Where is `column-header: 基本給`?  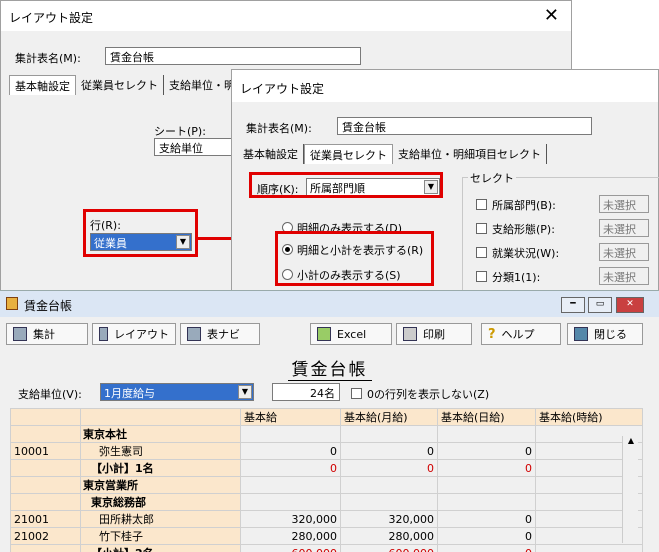 column-header: 基本給 is located at coordinates (290, 417).